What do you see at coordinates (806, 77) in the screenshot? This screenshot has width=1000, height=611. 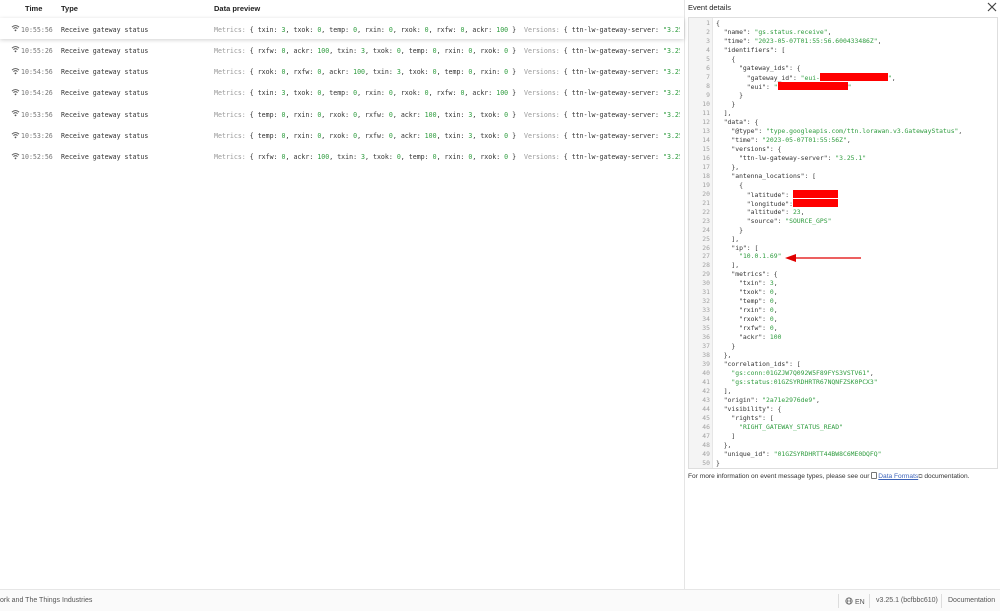 I see `json-line: "gateway_id": "eui- ",` at bounding box center [806, 77].